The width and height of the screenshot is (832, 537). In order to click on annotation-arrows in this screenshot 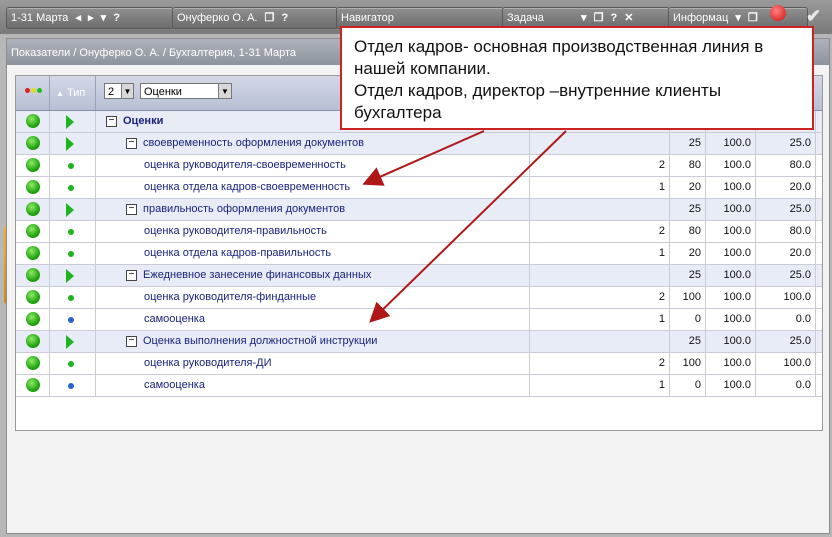, I will do `click(464, 226)`.